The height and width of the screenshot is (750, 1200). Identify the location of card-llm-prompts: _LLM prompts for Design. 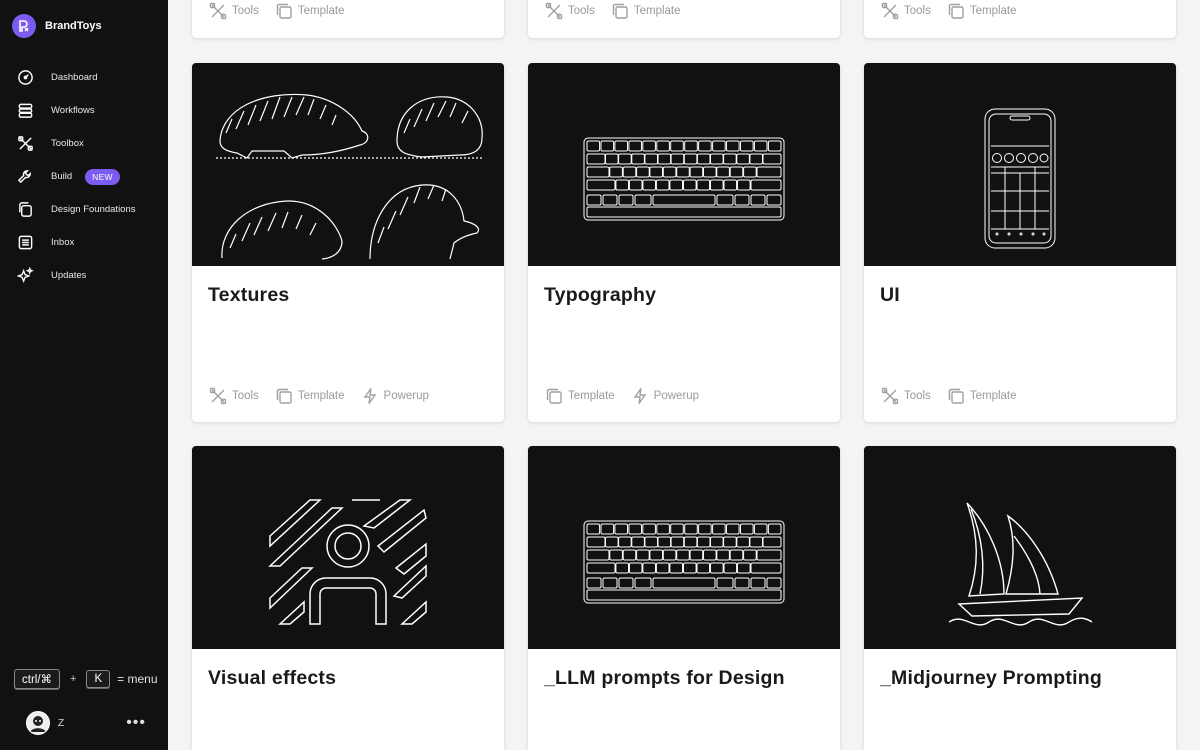
(684, 598).